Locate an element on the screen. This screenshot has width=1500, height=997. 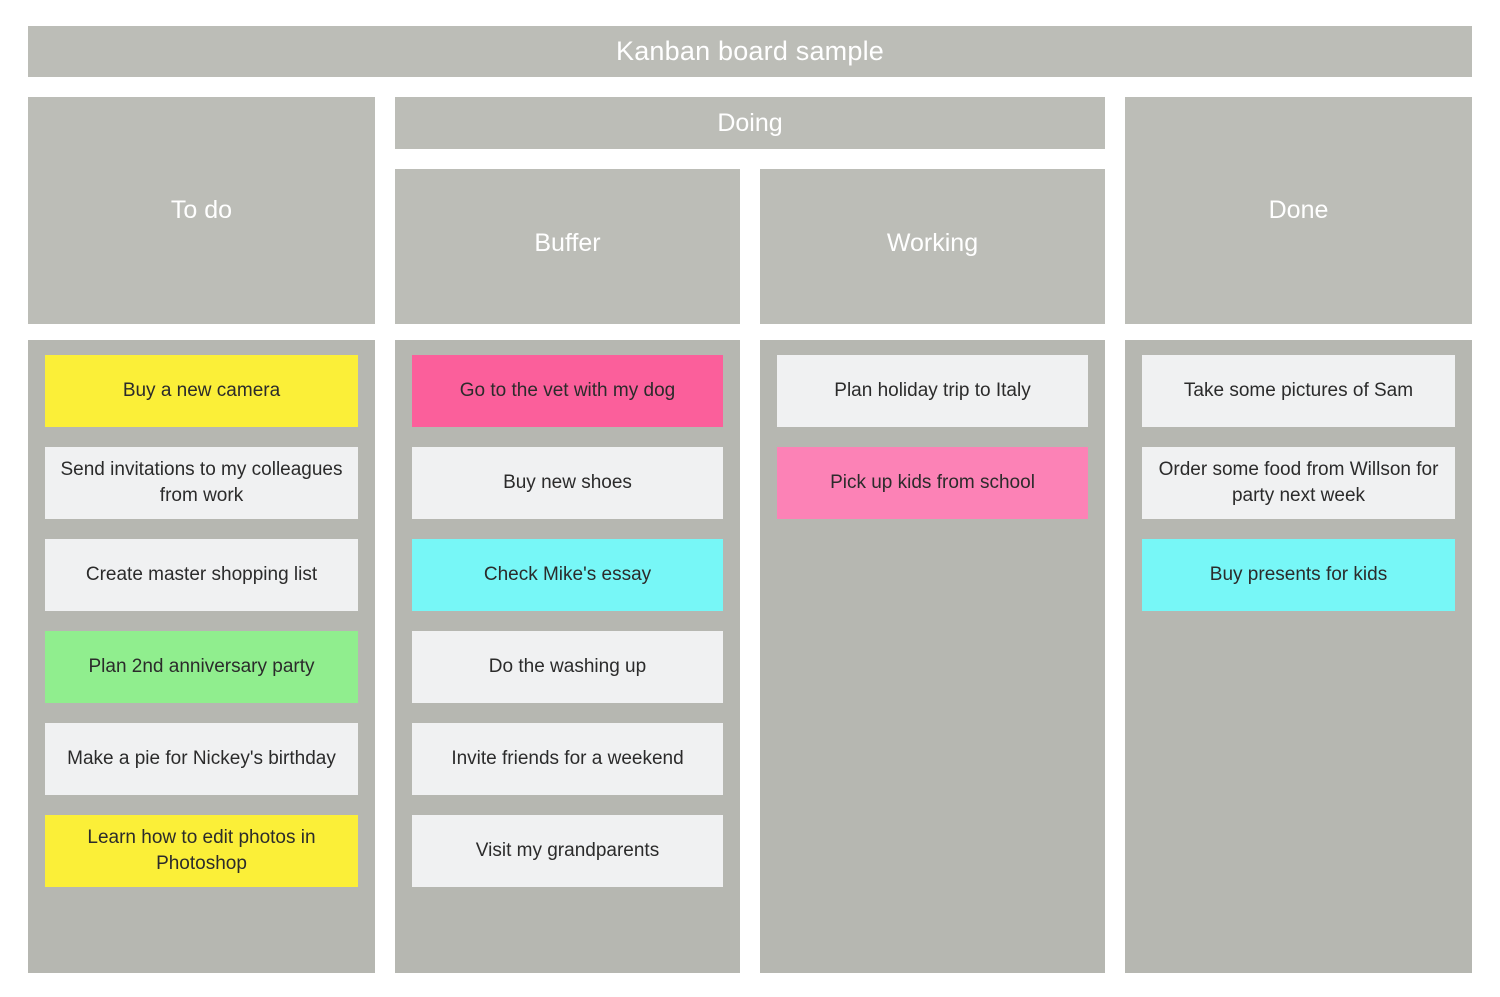
board-title: Kanban board sample is located at coordinates (750, 51).